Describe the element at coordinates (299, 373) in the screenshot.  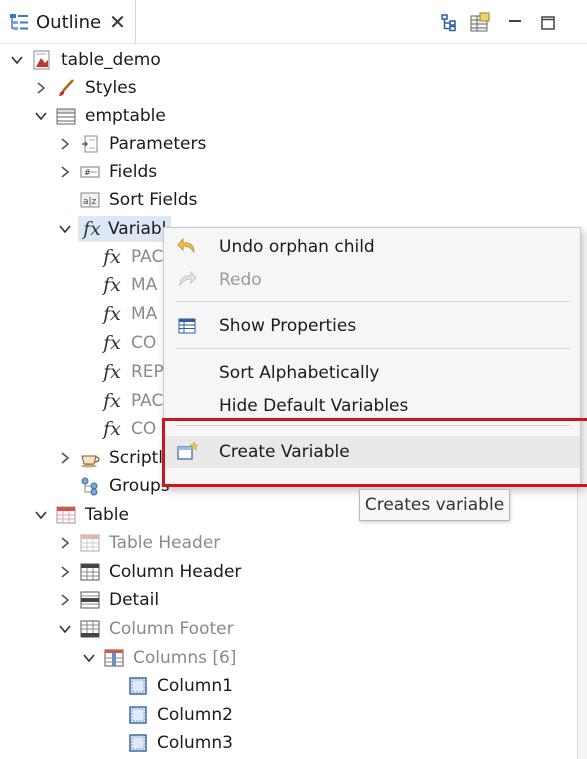
I see `menu-item-label: Sort Alphabetically` at that location.